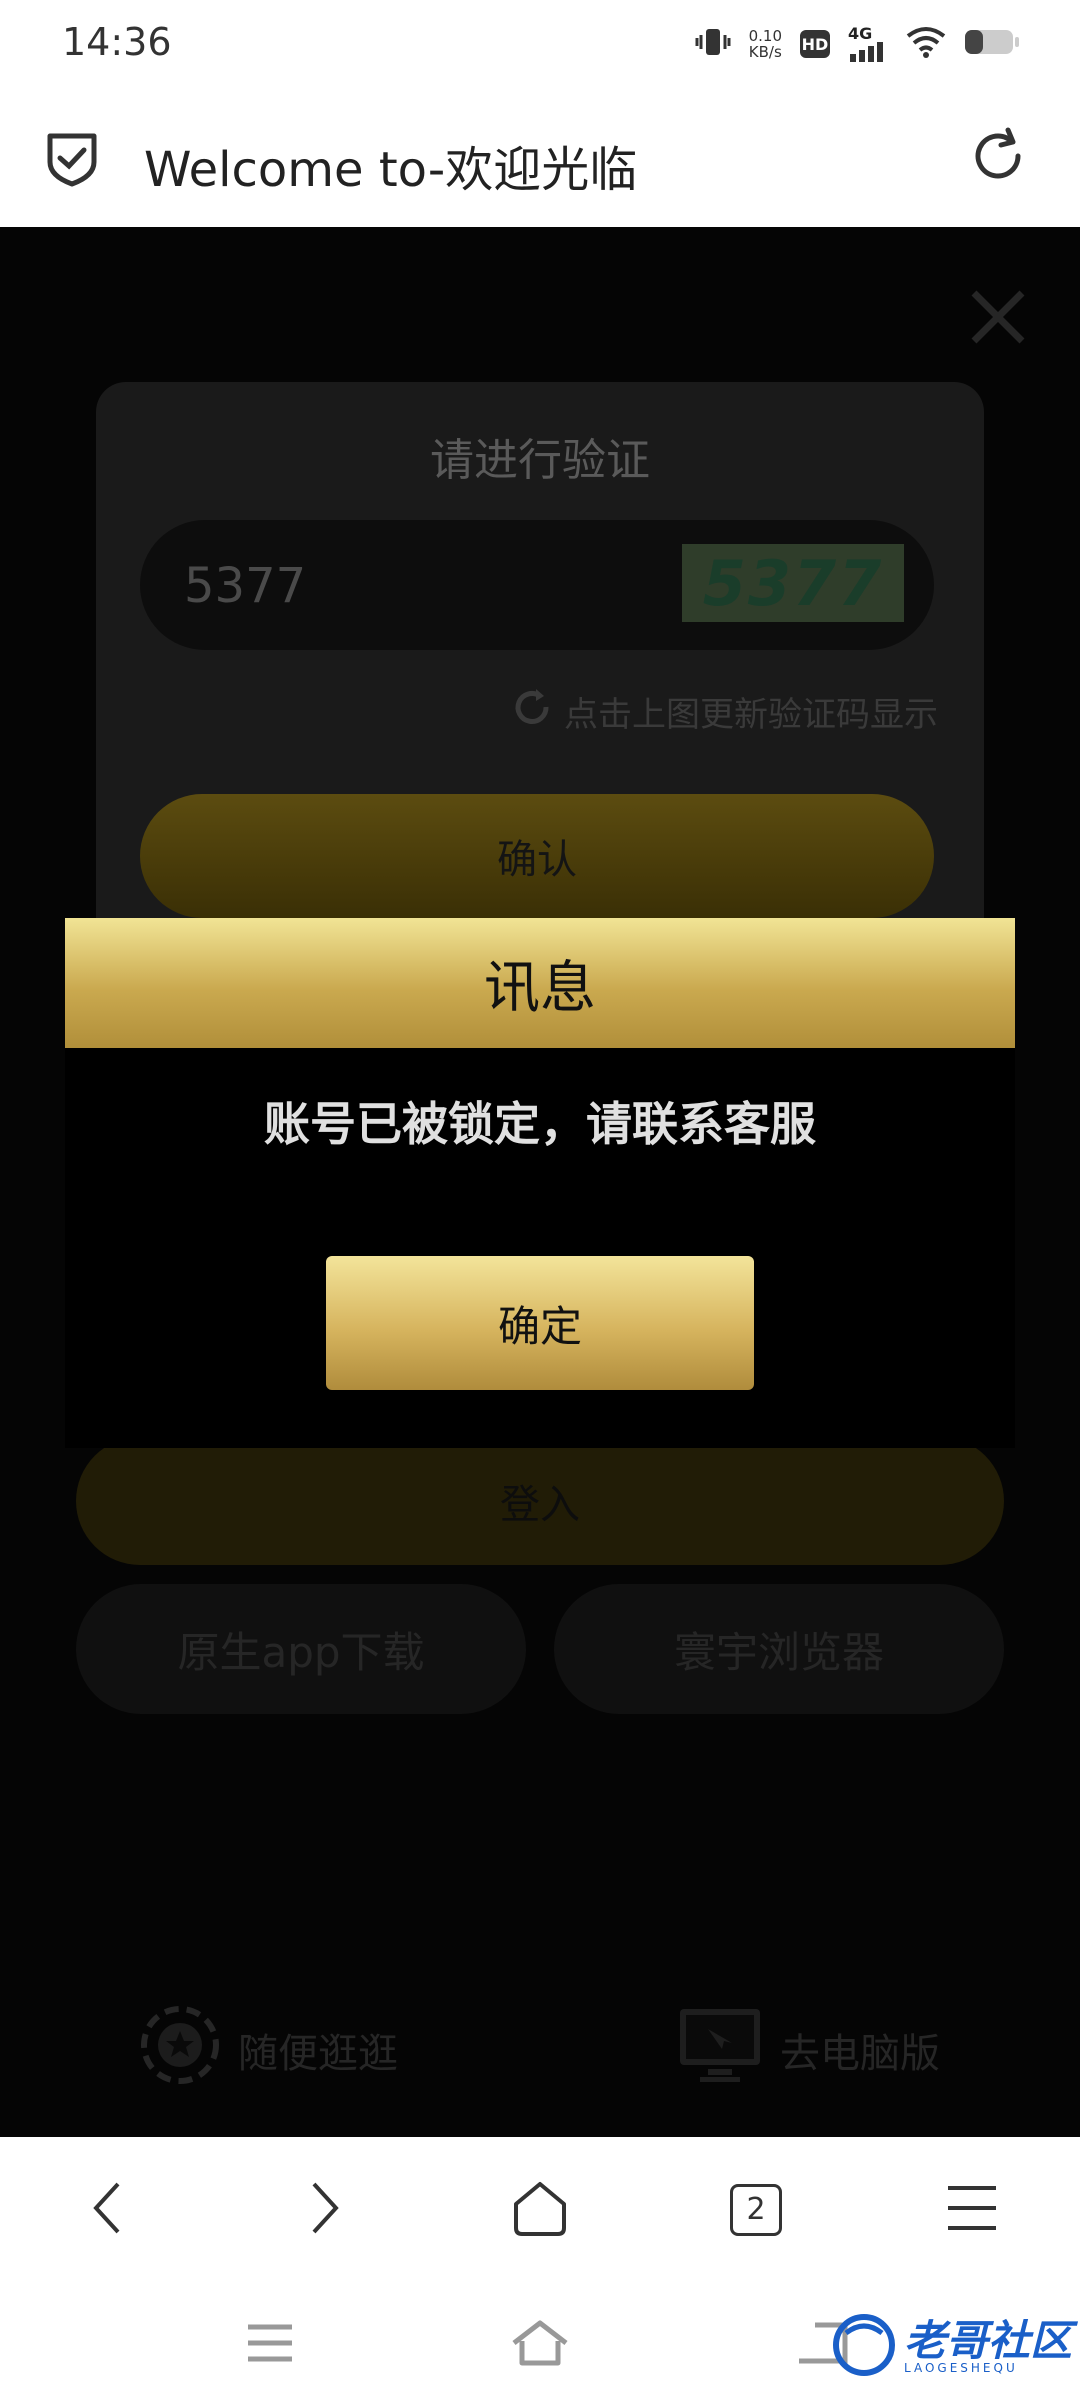  I want to click on chevron-left-icon, so click(108, 2210).